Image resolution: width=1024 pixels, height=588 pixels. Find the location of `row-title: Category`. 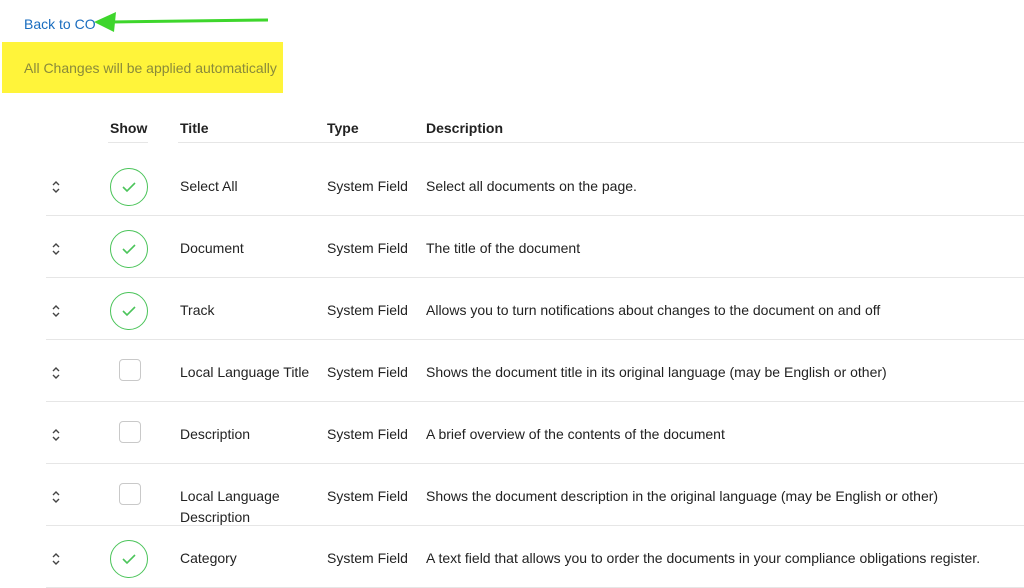

row-title: Category is located at coordinates (208, 558).